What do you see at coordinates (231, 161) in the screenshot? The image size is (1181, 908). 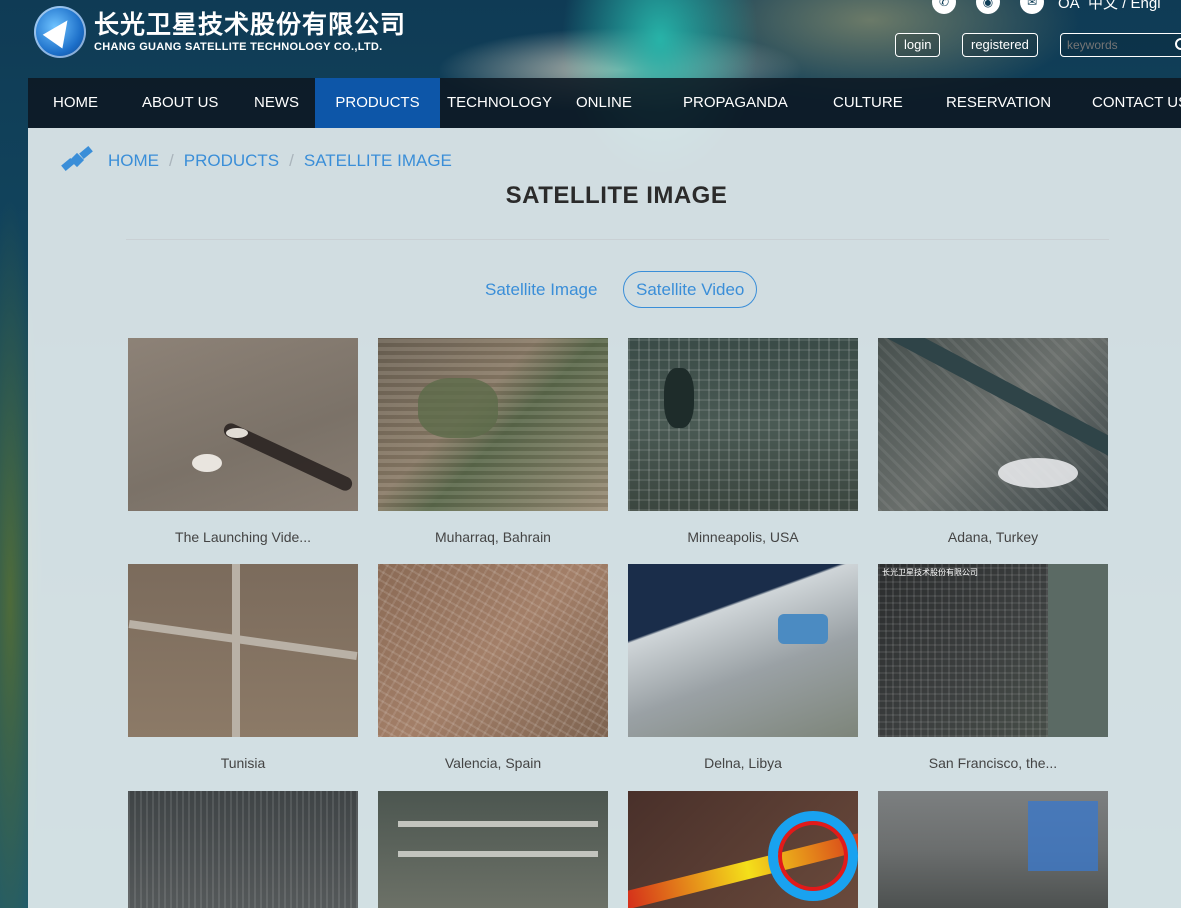 I see `breadcrumb-products: PRODUCTS` at bounding box center [231, 161].